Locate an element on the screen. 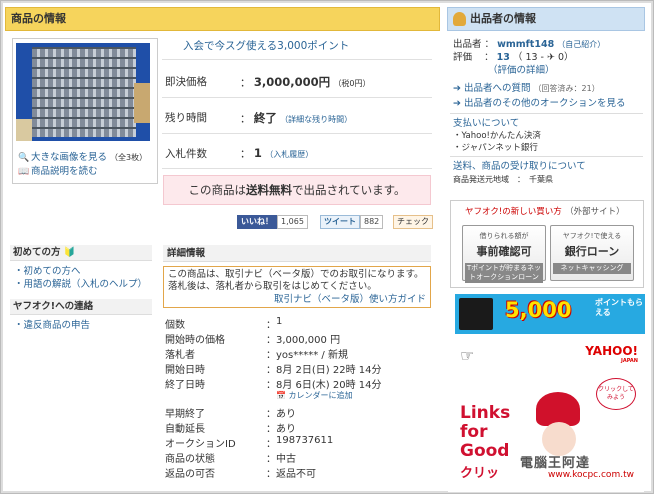 The width and height of the screenshot is (654, 494). seller-id-link: wmmft148 is located at coordinates (525, 44).